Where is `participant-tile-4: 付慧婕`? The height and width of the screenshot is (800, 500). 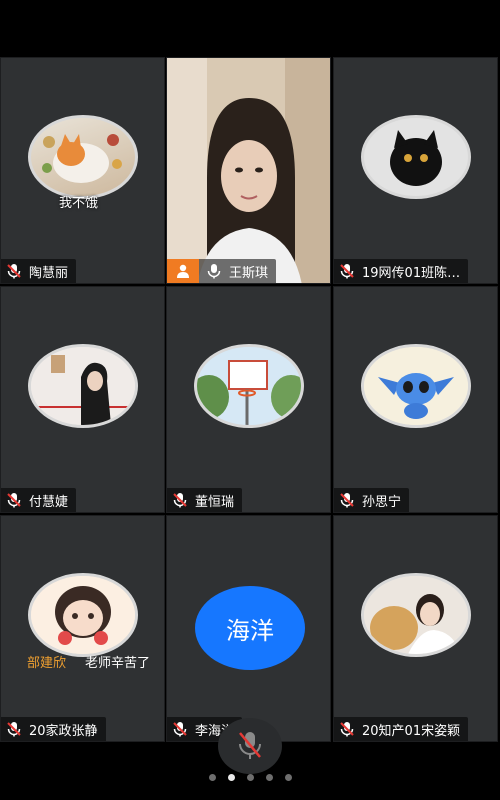
participant-tile-4: 付慧婕 is located at coordinates (82, 399).